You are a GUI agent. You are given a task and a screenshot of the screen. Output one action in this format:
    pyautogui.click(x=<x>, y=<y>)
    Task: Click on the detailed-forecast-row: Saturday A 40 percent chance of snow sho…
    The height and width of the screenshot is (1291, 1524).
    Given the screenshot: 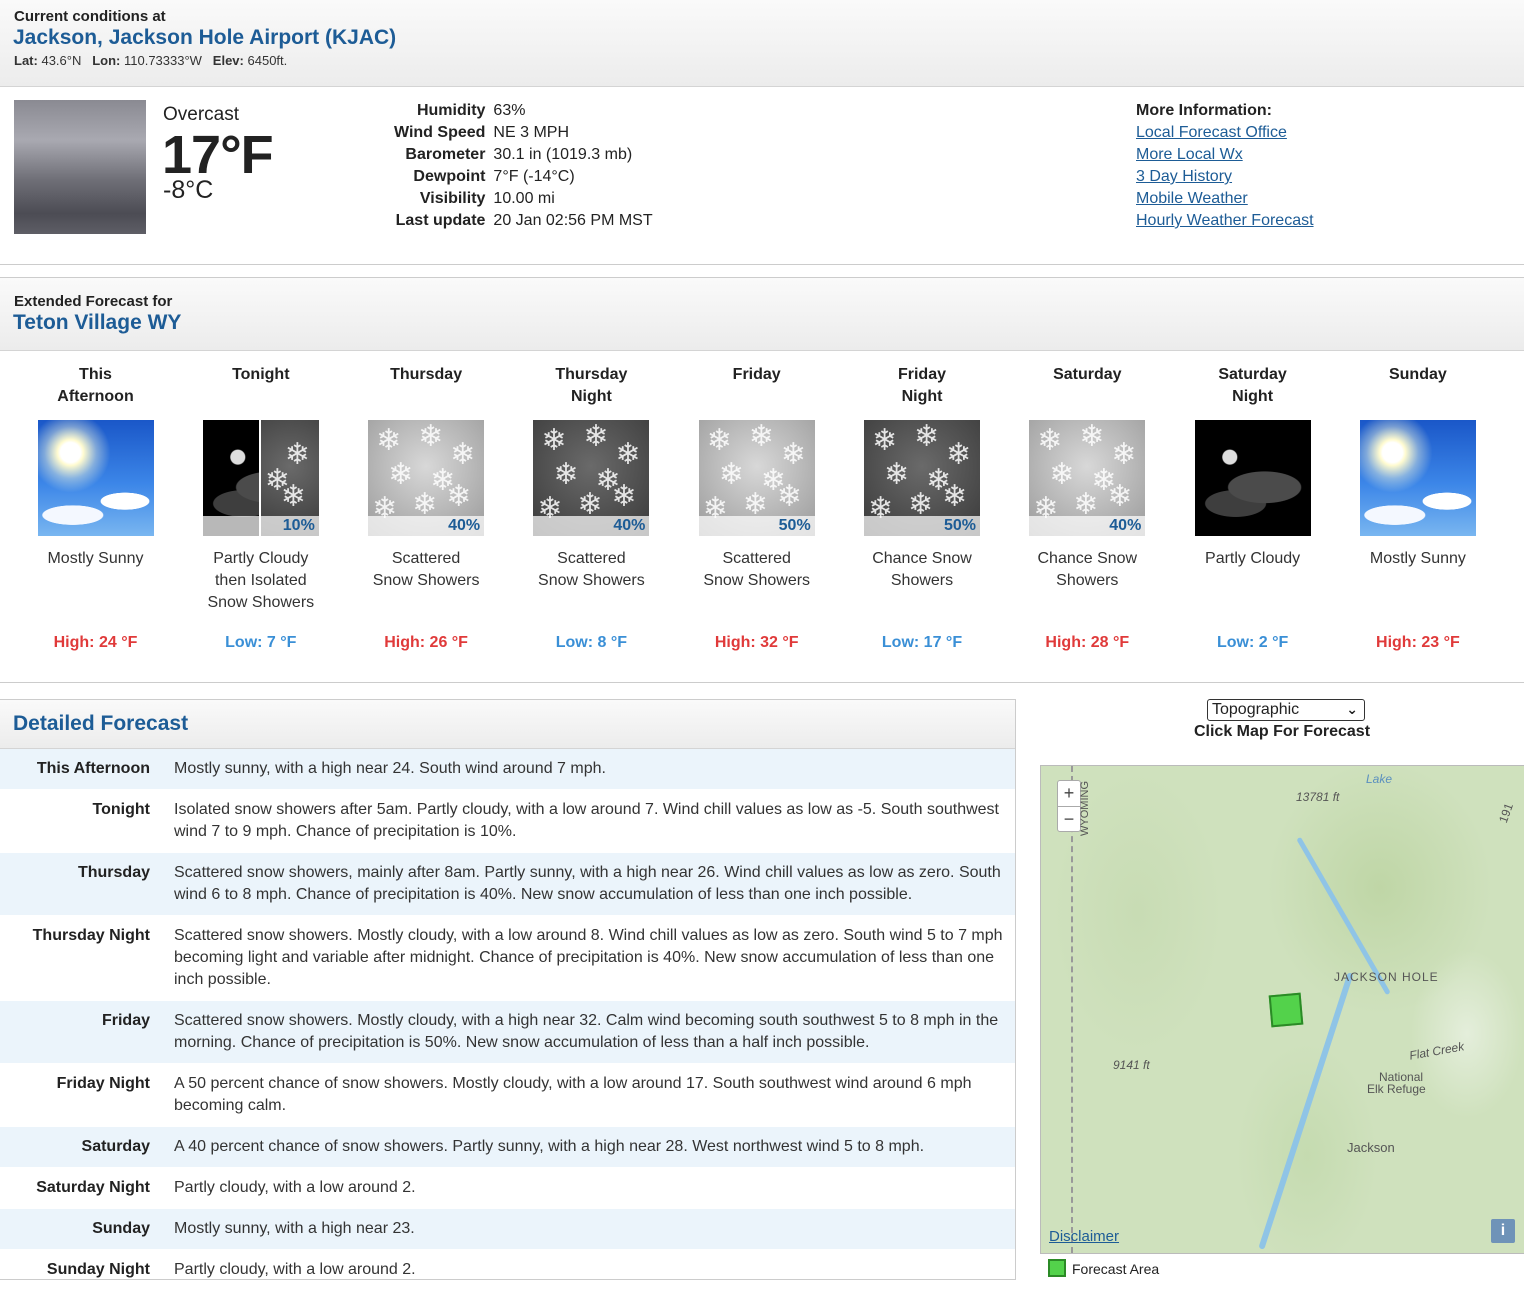 What is the action you would take?
    pyautogui.click(x=507, y=1147)
    